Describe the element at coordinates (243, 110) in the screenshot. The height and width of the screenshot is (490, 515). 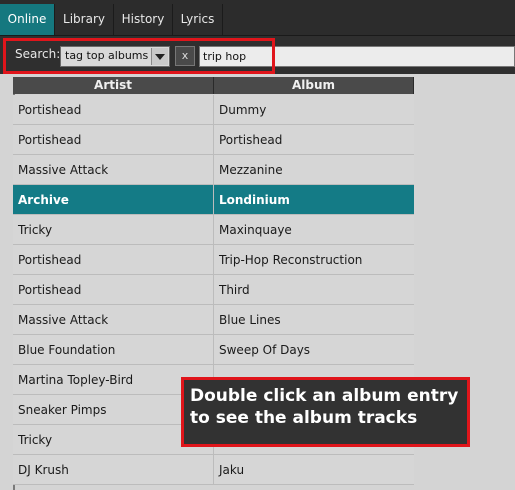
I see `album-cell: Dummy` at that location.